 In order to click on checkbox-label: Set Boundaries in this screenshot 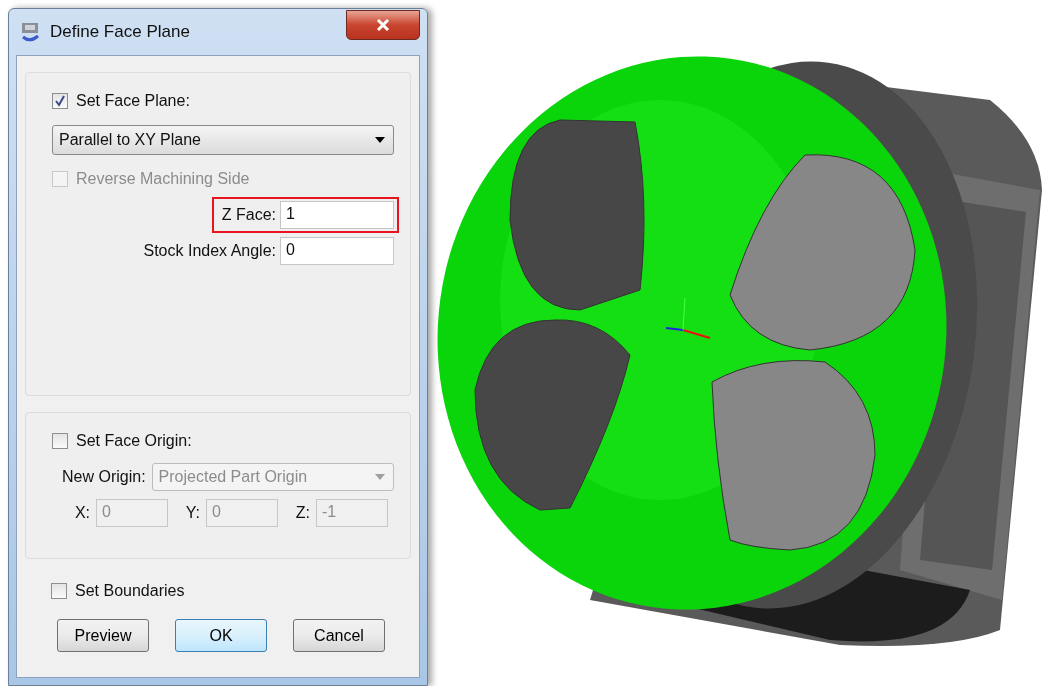, I will do `click(130, 591)`.